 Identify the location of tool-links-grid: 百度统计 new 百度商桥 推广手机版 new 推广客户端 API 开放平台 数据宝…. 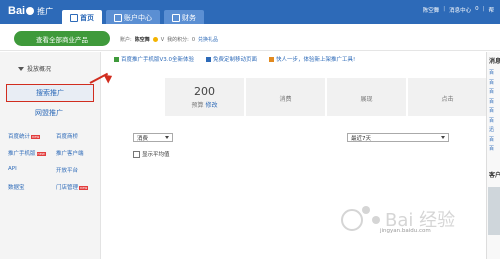
(53, 161).